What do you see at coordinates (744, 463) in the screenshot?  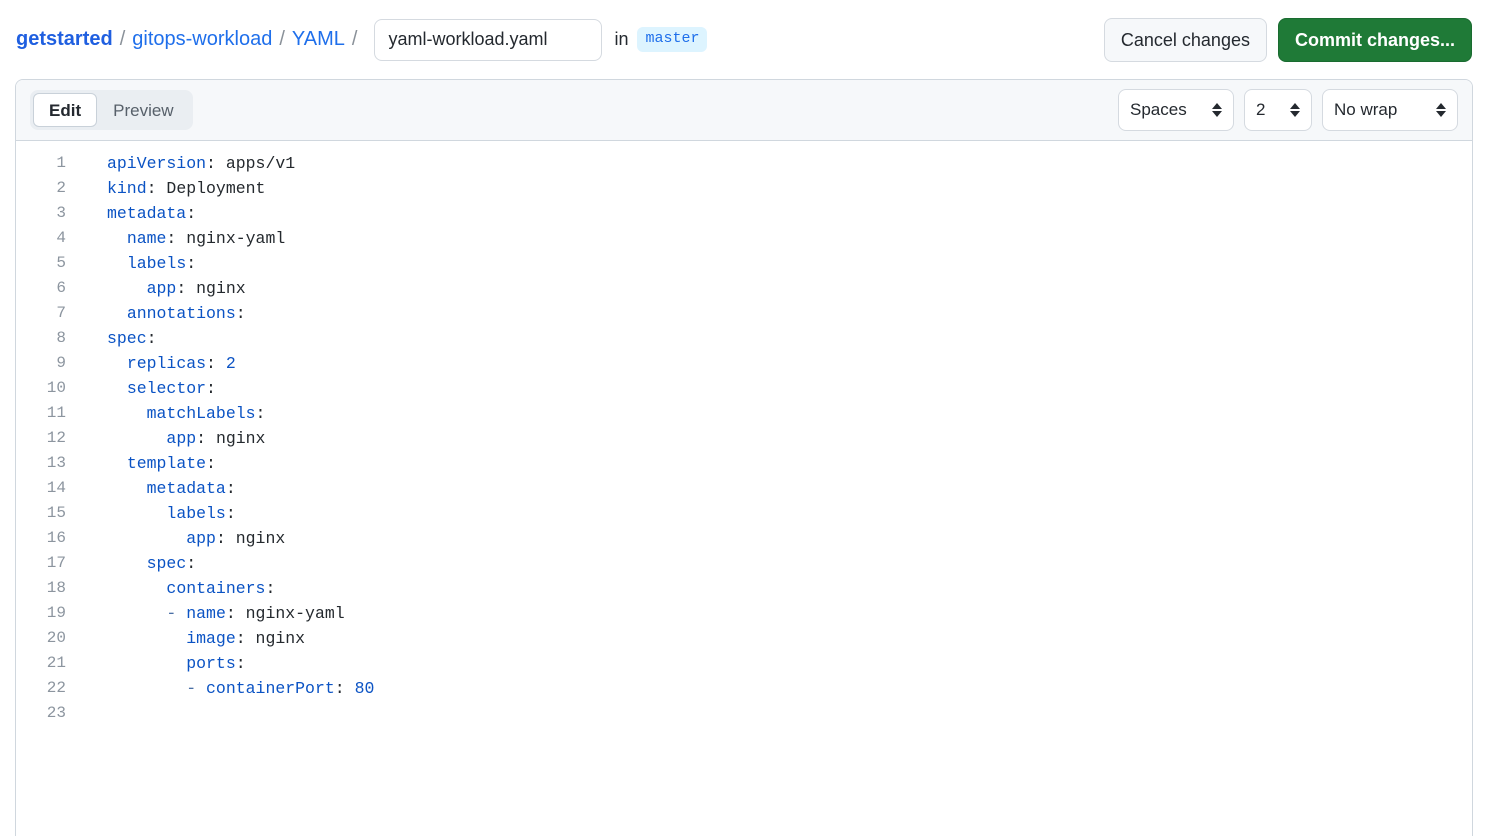 I see `code-line: 13 template:` at bounding box center [744, 463].